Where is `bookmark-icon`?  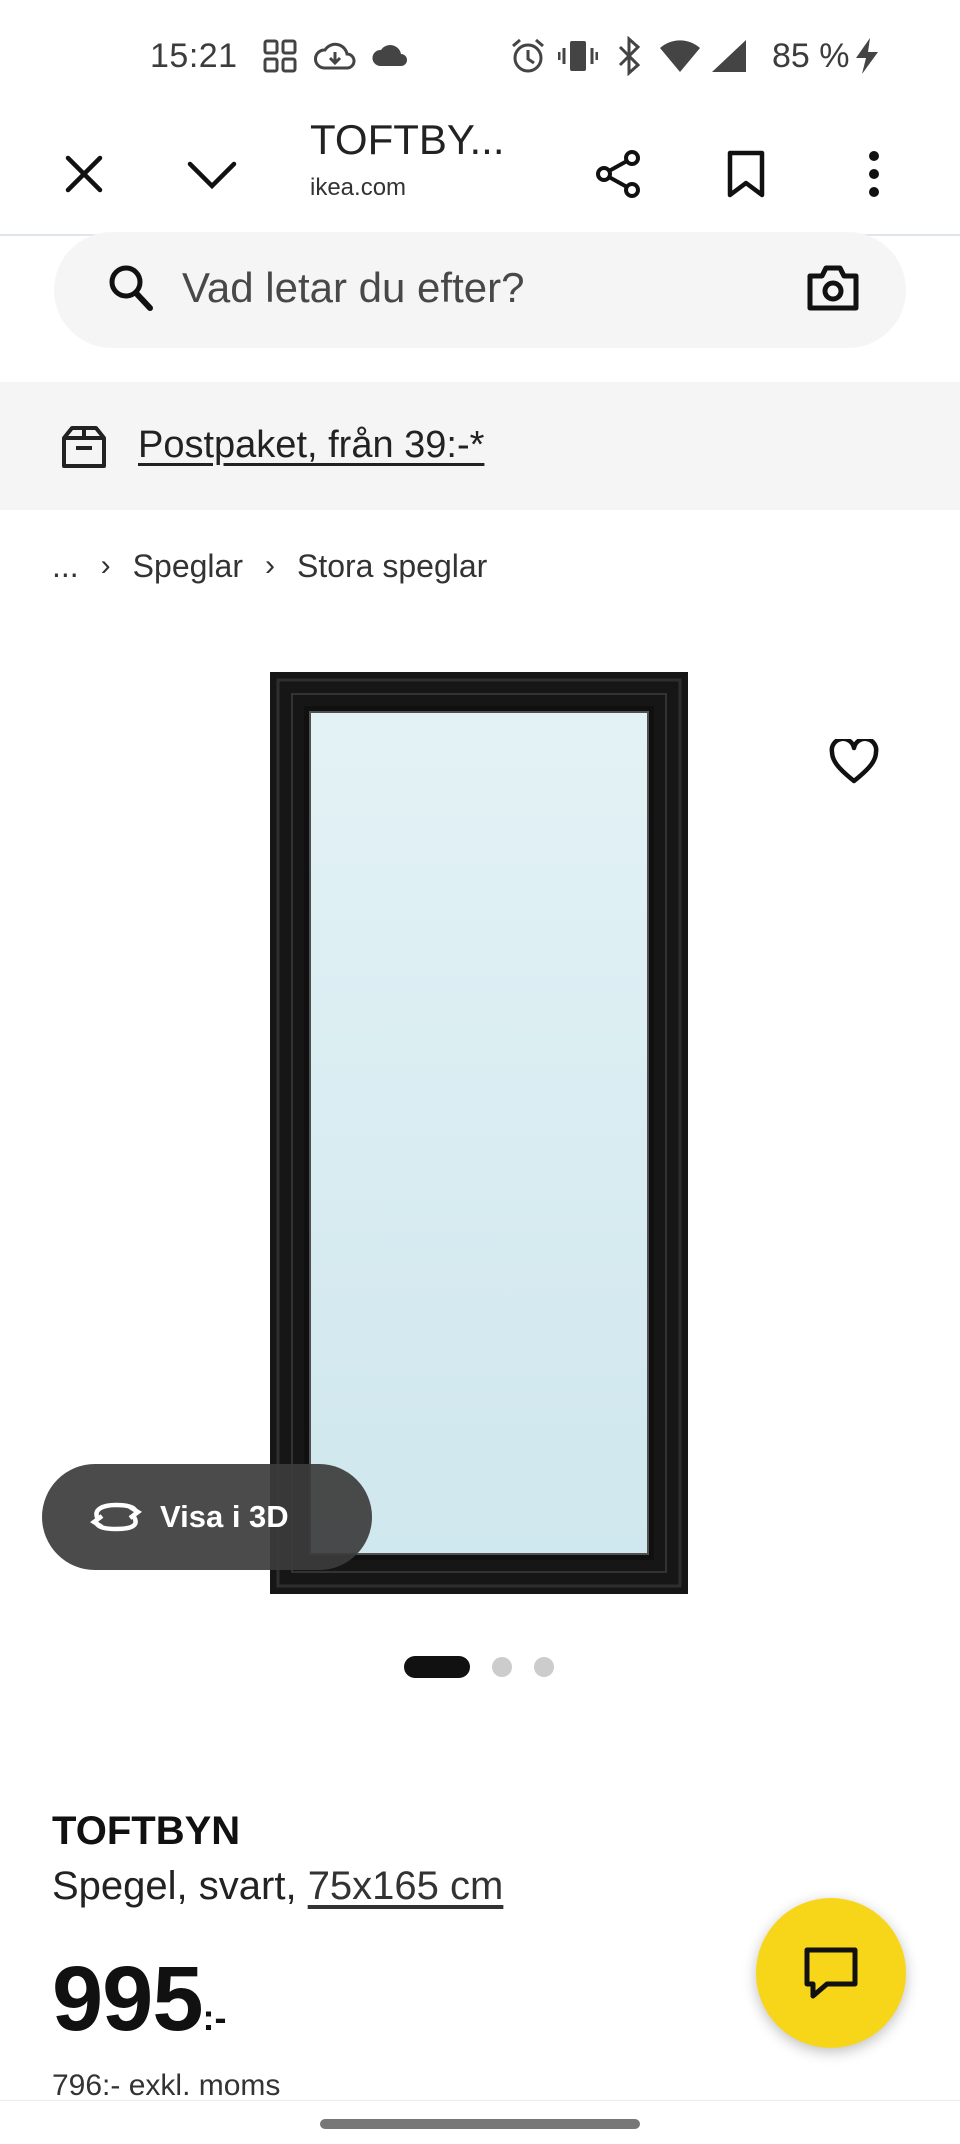 bookmark-icon is located at coordinates (746, 174).